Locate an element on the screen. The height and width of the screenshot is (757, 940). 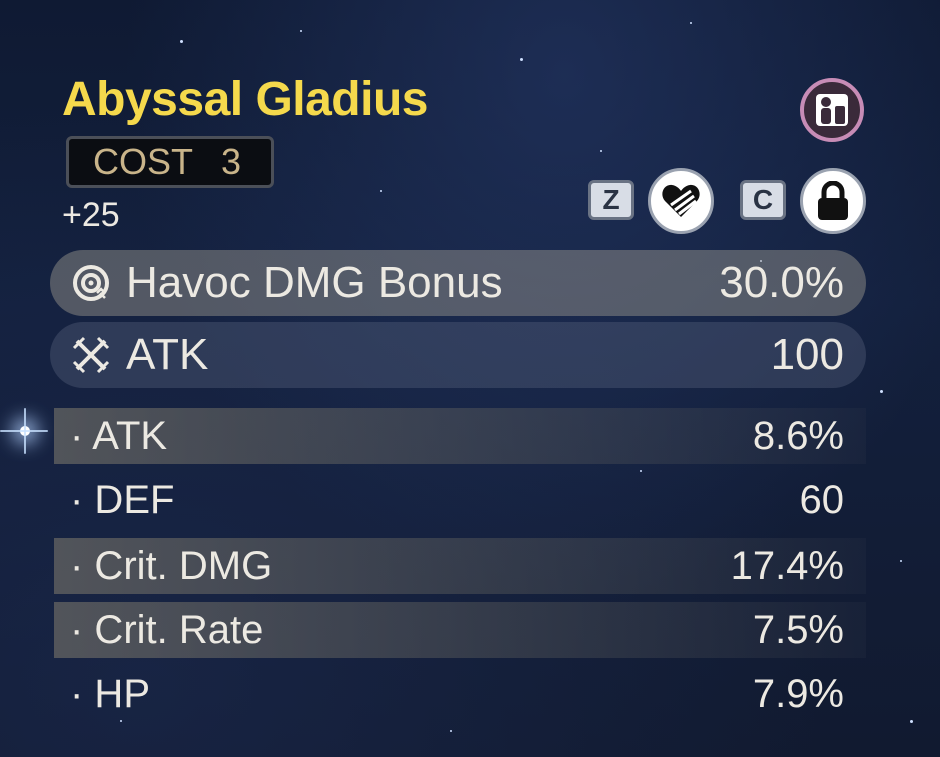
equipped-character-icon is located at coordinates (832, 110).